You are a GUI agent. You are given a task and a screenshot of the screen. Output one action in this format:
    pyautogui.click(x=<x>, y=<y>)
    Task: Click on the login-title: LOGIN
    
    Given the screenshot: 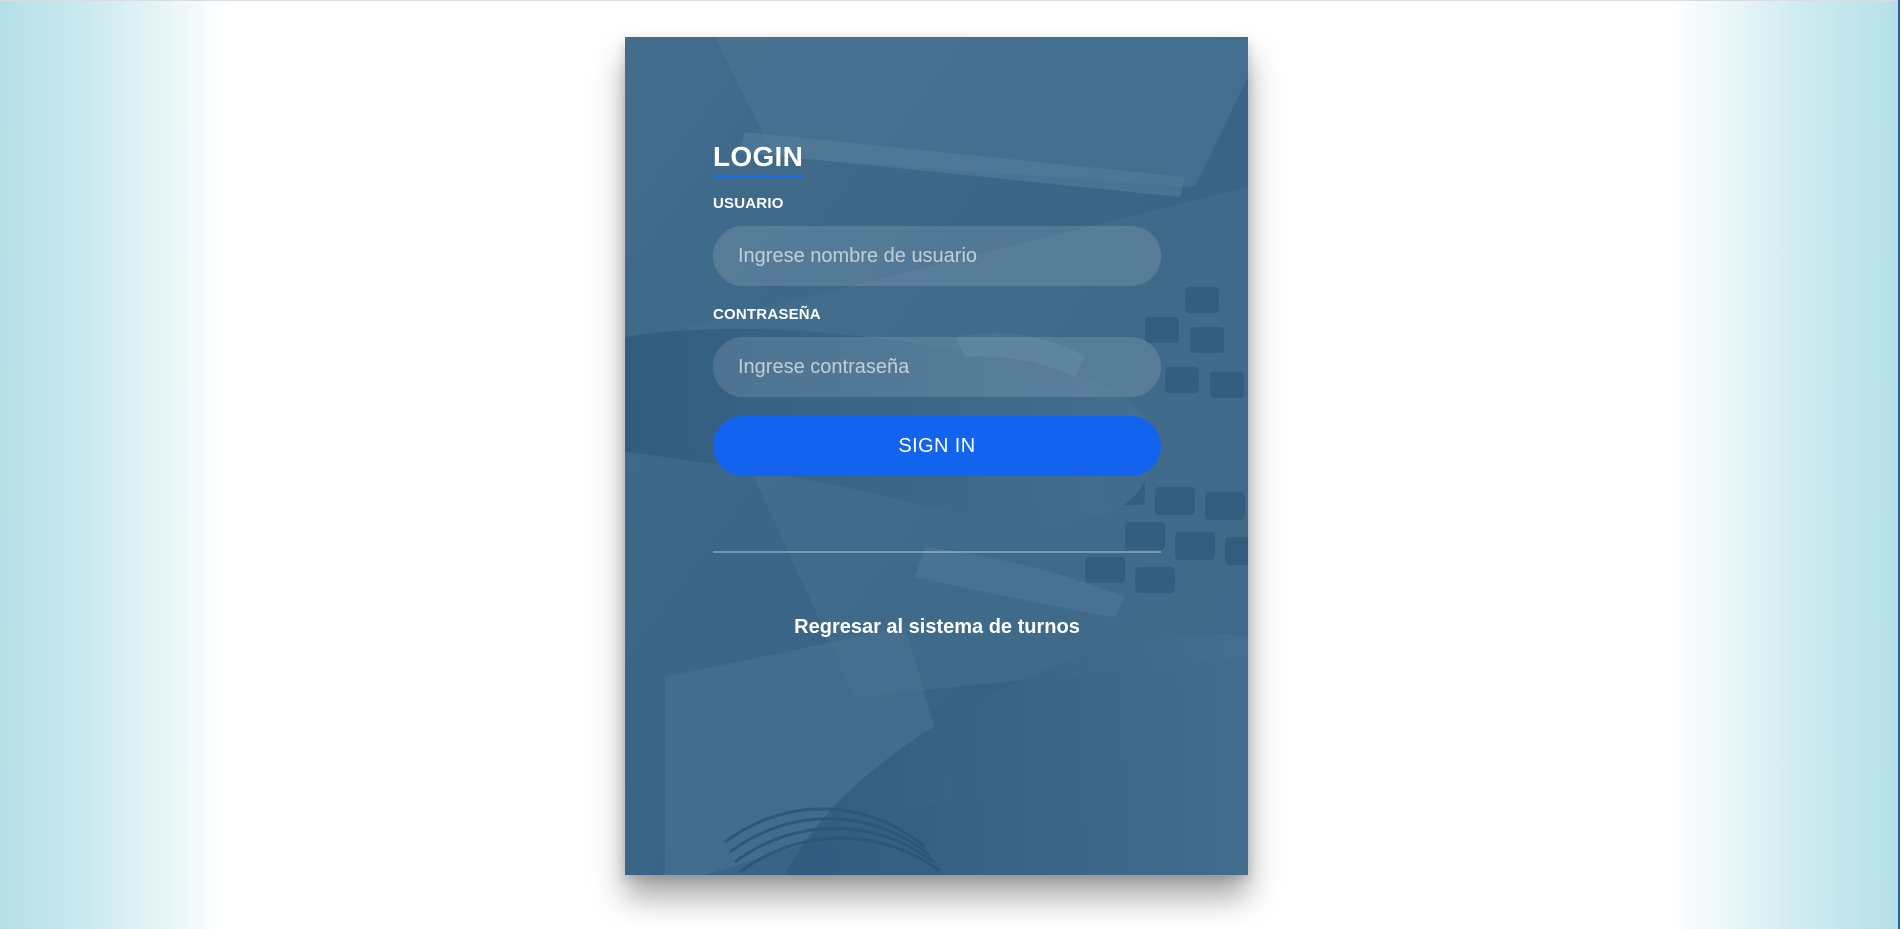 What is the action you would take?
    pyautogui.click(x=758, y=160)
    